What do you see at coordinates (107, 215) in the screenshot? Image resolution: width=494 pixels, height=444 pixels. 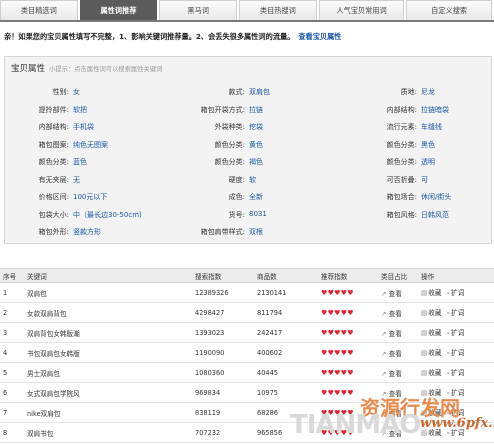 I see `property-value-link: 中（最长边30-50cm)` at bounding box center [107, 215].